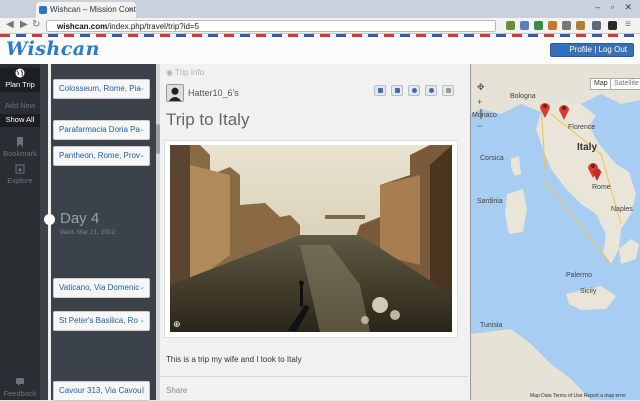  What do you see at coordinates (101, 391) in the screenshot?
I see `timeline-stop: Cavour 313, Via Cavou ∥` at bounding box center [101, 391].